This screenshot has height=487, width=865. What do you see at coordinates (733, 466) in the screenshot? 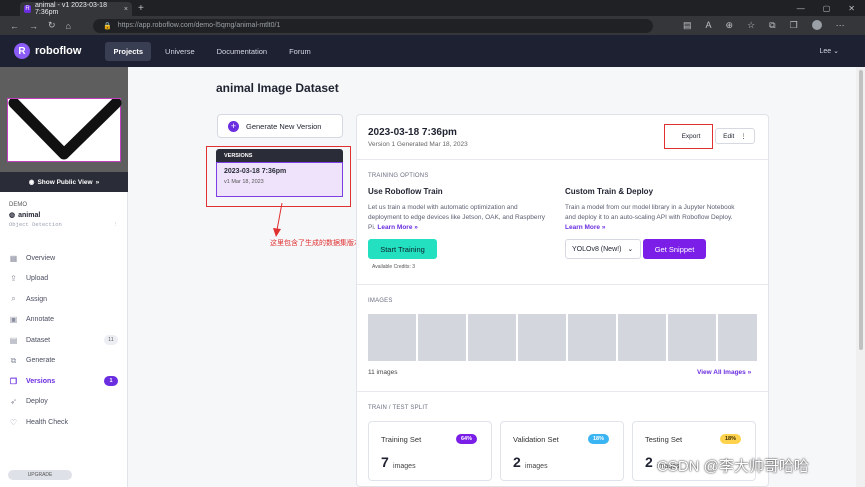
I see `watermark: CSDN @李大帅哥哈哈` at bounding box center [733, 466].